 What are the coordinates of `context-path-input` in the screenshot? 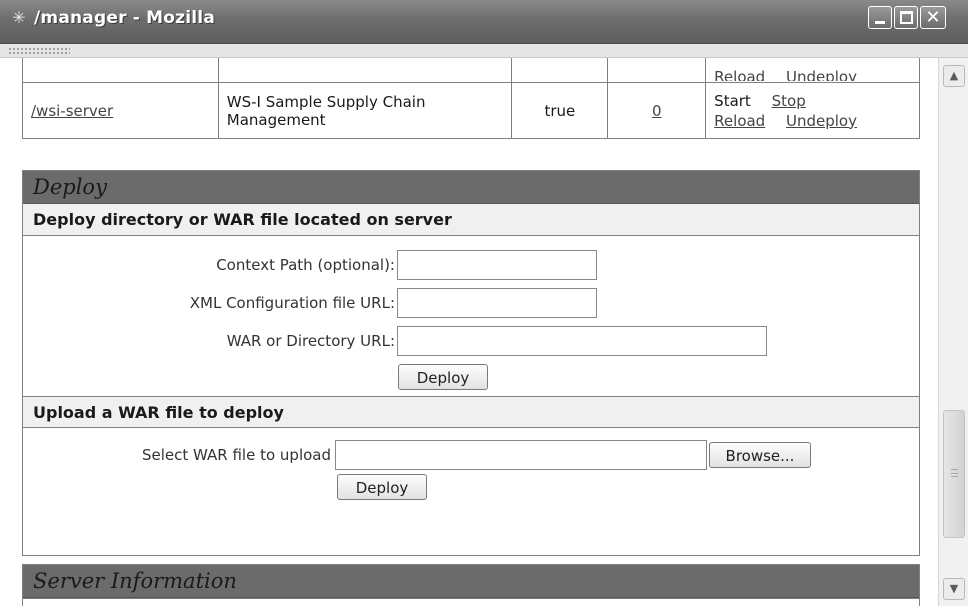 It's located at (497, 265).